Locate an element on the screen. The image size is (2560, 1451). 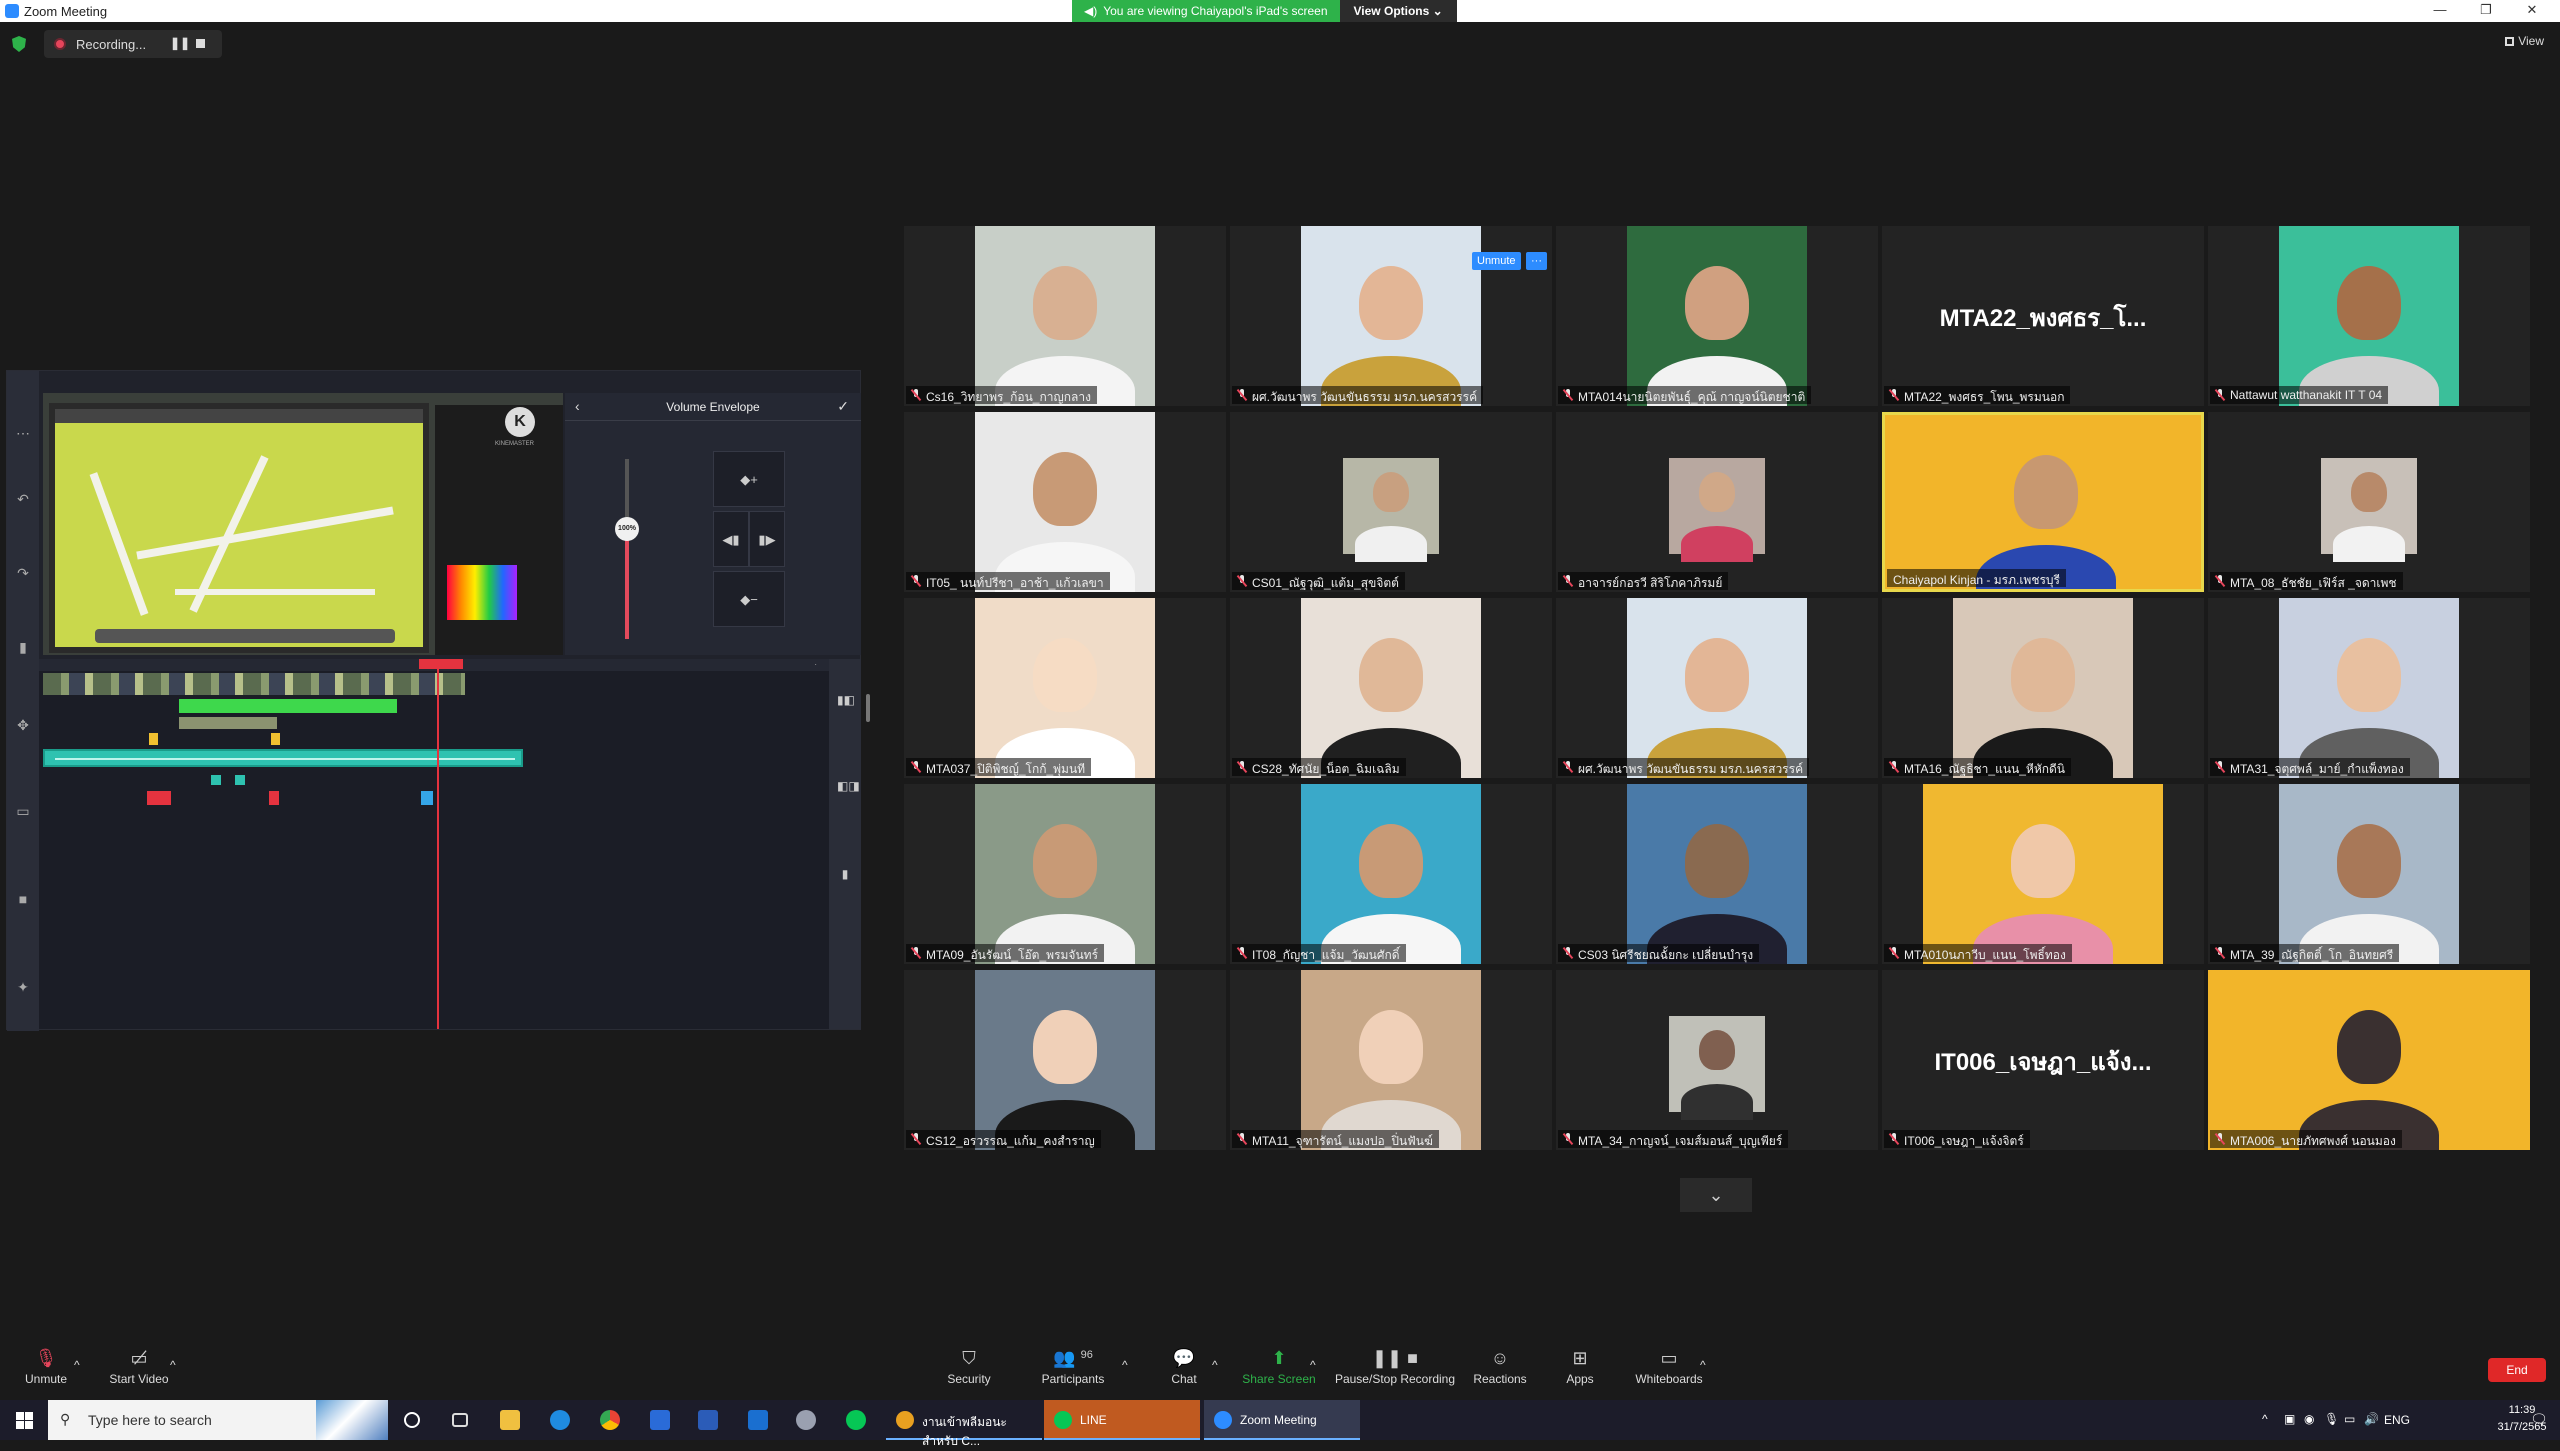
layer-menu-icon: ▮◧ is located at coordinates (846, 700).